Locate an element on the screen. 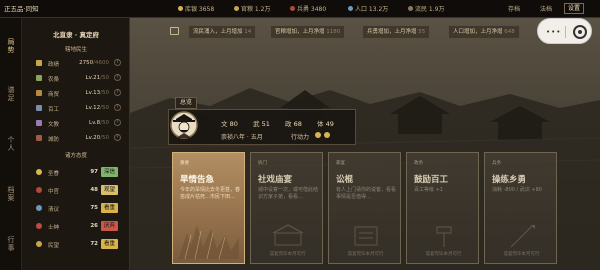  card-kind: 拆门 is located at coordinates (262, 163).